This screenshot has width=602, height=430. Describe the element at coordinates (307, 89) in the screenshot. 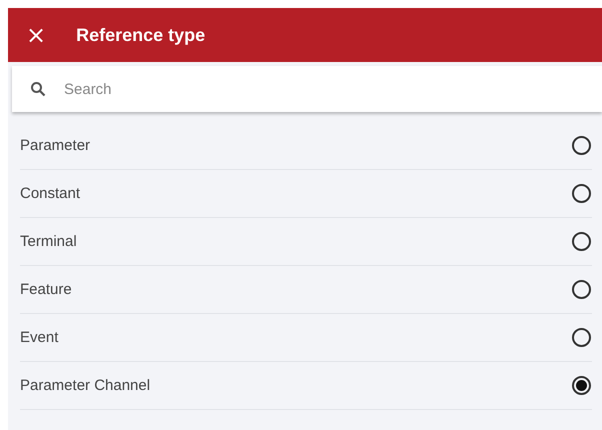

I see `search-field: Search` at that location.